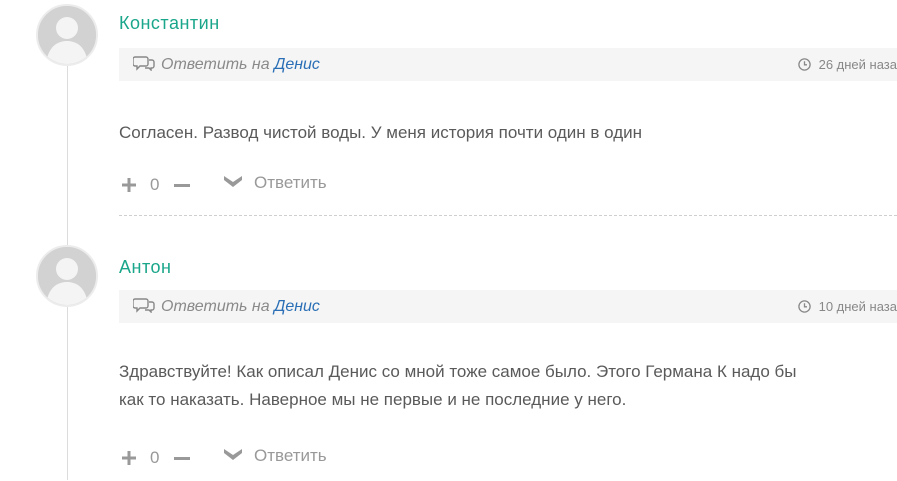 The height and width of the screenshot is (481, 897). What do you see at coordinates (169, 23) in the screenshot?
I see `comment-author: Константин` at bounding box center [169, 23].